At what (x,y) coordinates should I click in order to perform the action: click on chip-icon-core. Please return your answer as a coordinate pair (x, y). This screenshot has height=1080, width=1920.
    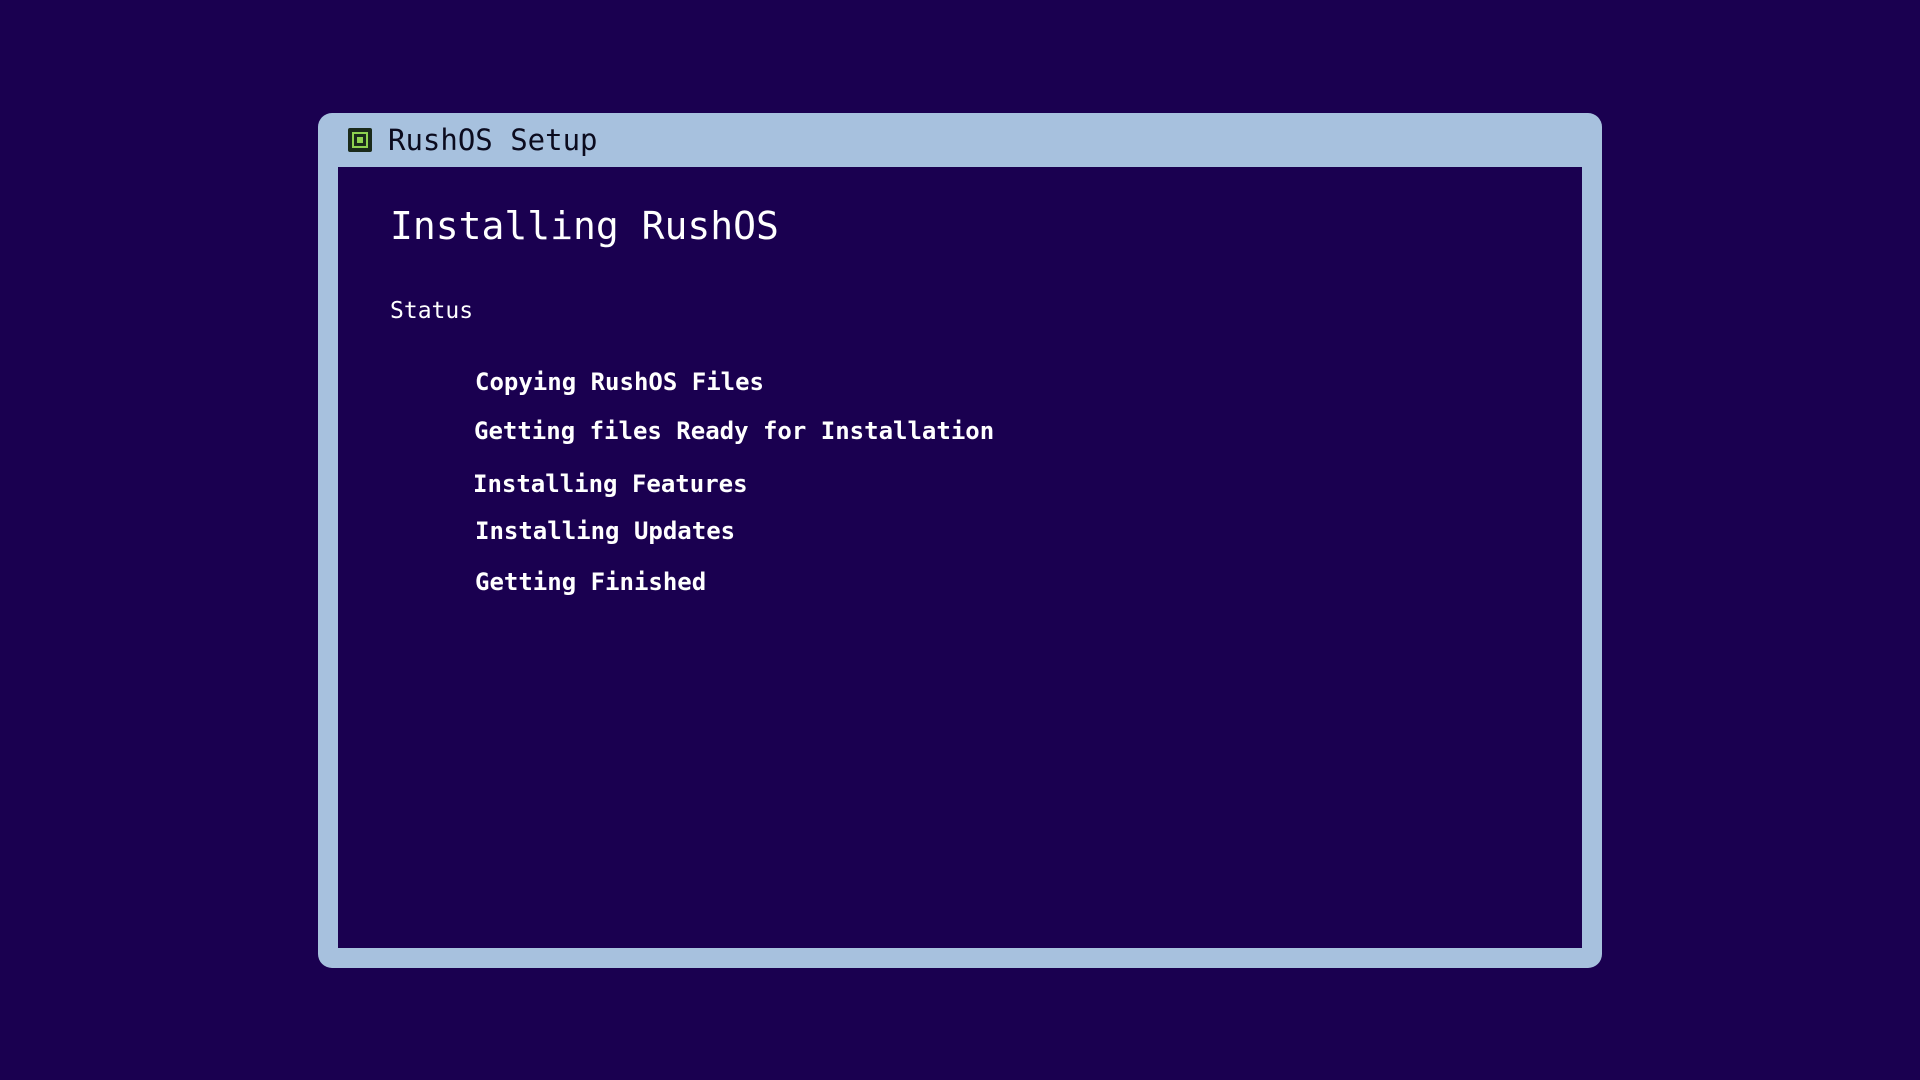
    Looking at the image, I should click on (360, 140).